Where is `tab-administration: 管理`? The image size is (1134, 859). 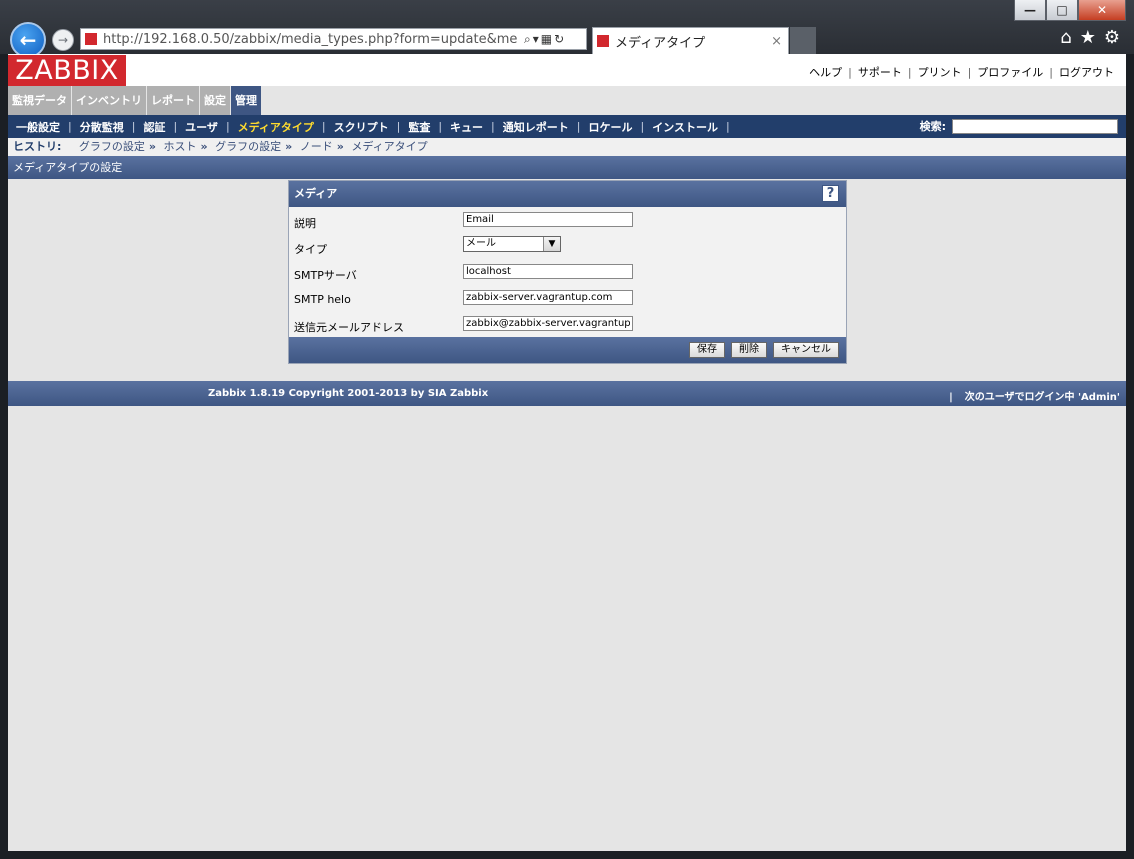
tab-administration: 管理 is located at coordinates (246, 100).